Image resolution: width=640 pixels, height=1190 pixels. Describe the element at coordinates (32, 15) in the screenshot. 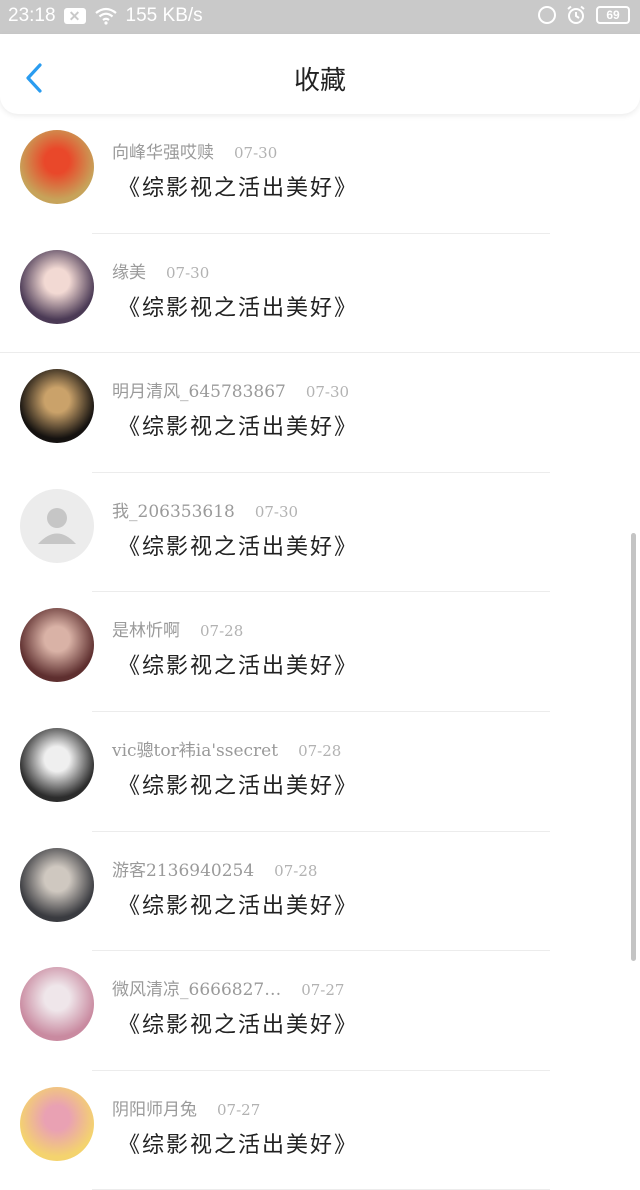

I see `status-time: 23:18` at that location.